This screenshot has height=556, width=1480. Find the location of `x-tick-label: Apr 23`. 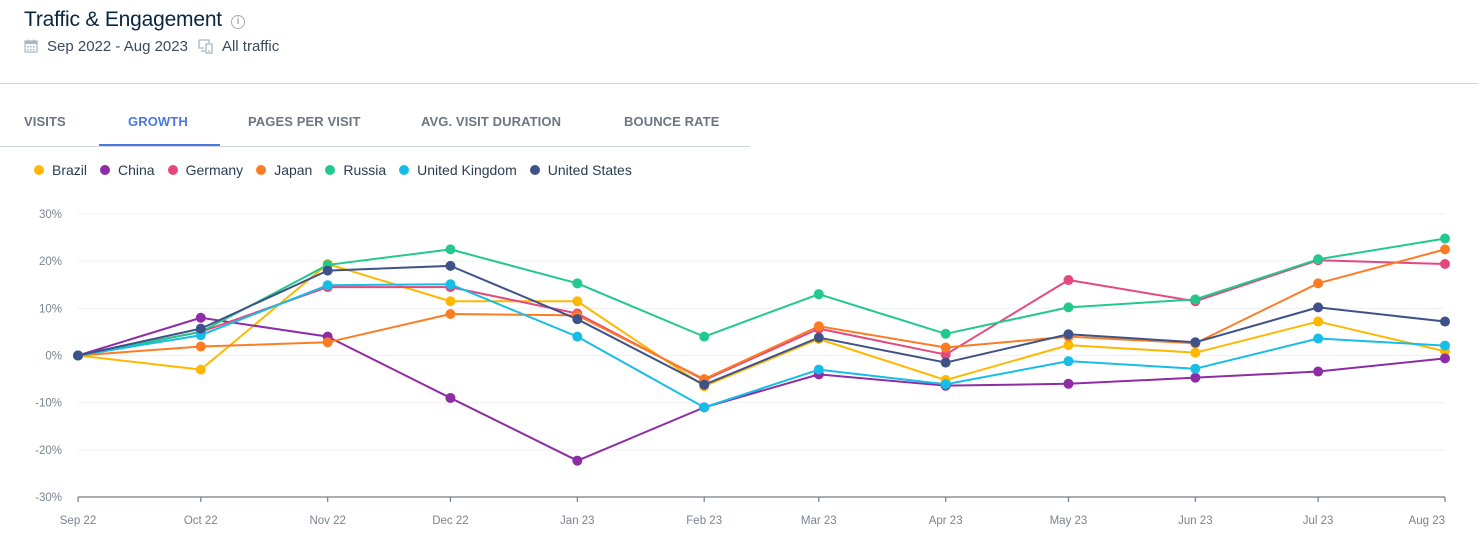

x-tick-label: Apr 23 is located at coordinates (946, 521).